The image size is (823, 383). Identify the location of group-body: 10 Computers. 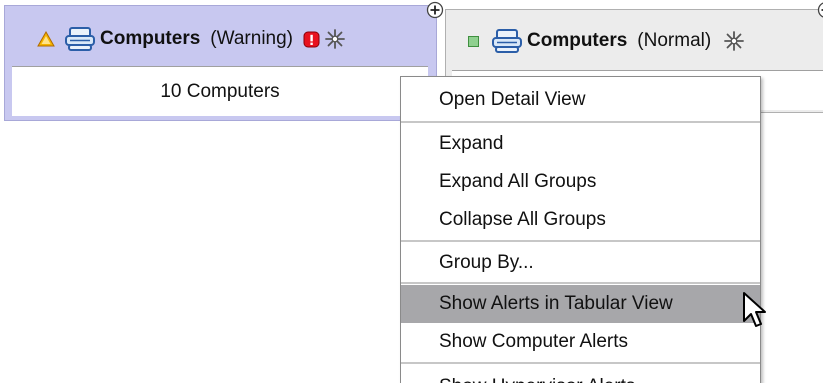
(220, 91).